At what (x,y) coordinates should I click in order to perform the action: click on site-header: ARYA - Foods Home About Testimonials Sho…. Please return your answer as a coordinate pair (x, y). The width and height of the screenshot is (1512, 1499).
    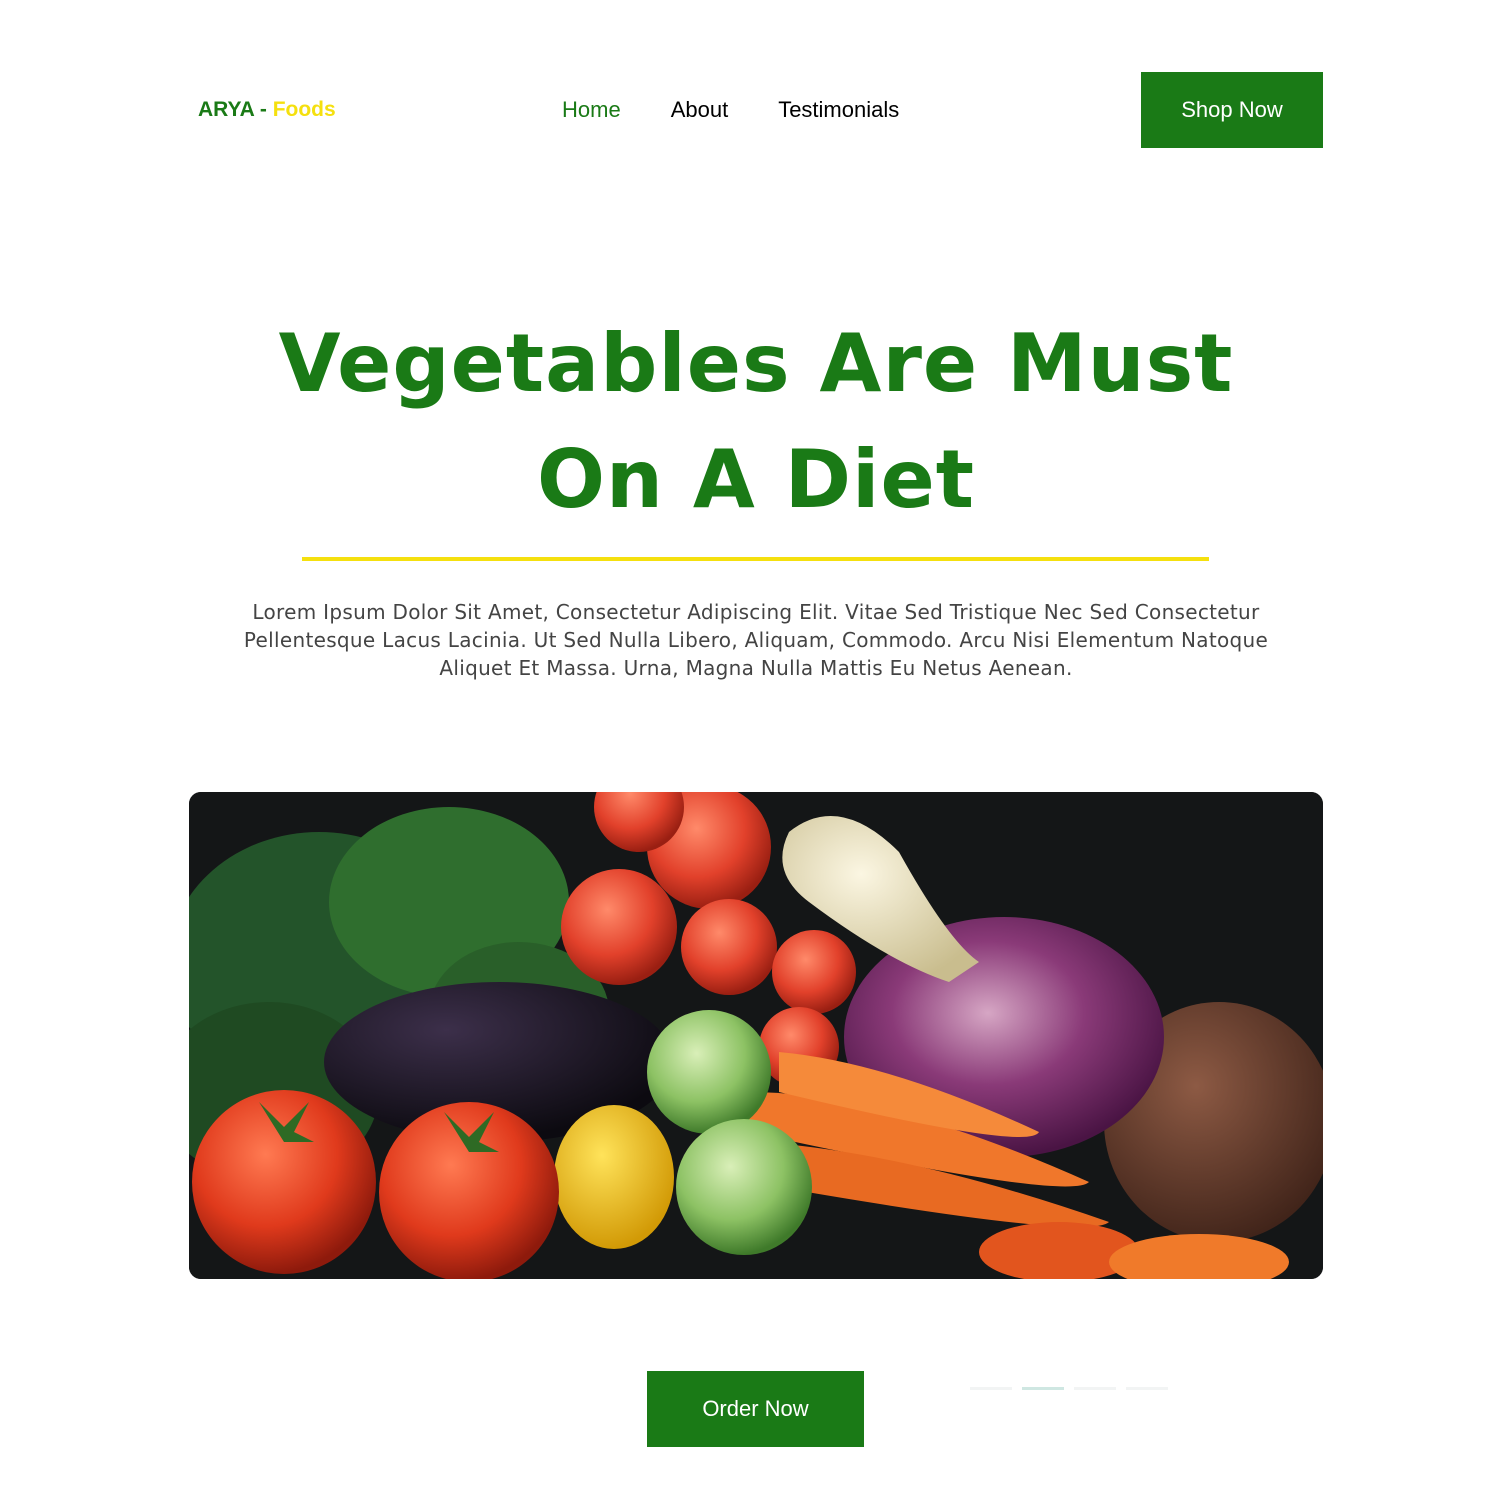
    Looking at the image, I should click on (756, 110).